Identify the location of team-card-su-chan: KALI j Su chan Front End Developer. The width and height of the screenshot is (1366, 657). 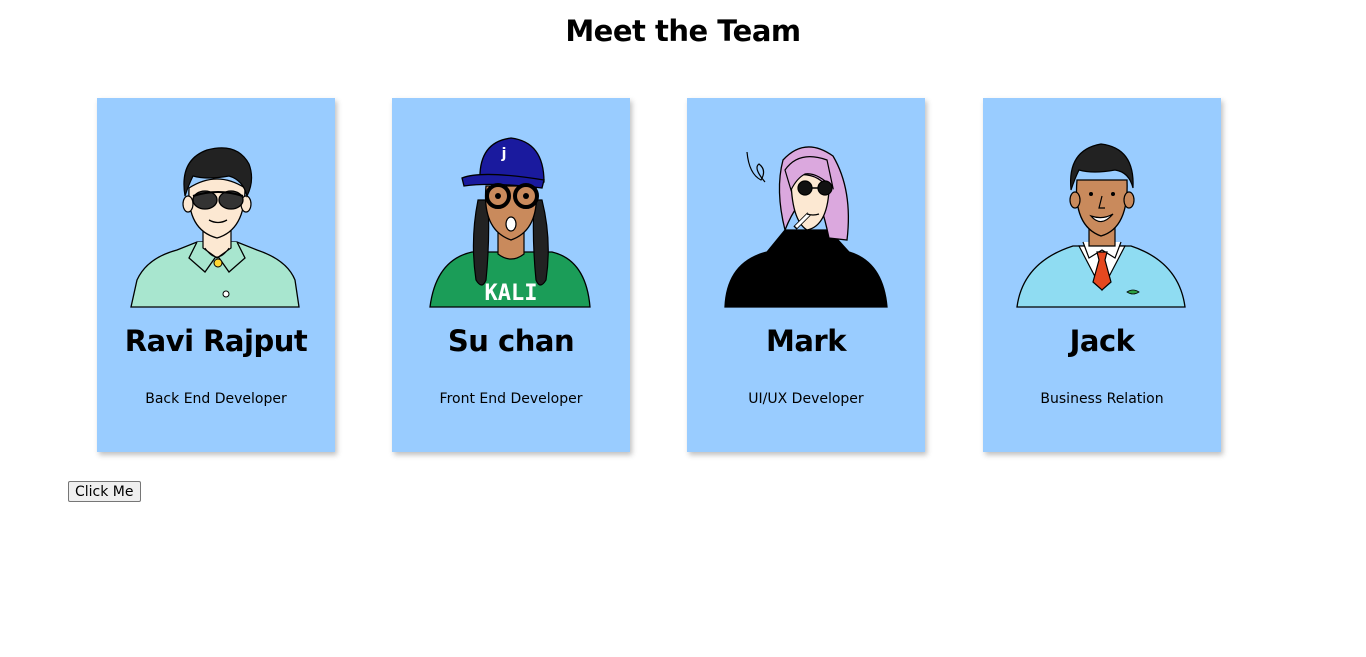
(511, 275).